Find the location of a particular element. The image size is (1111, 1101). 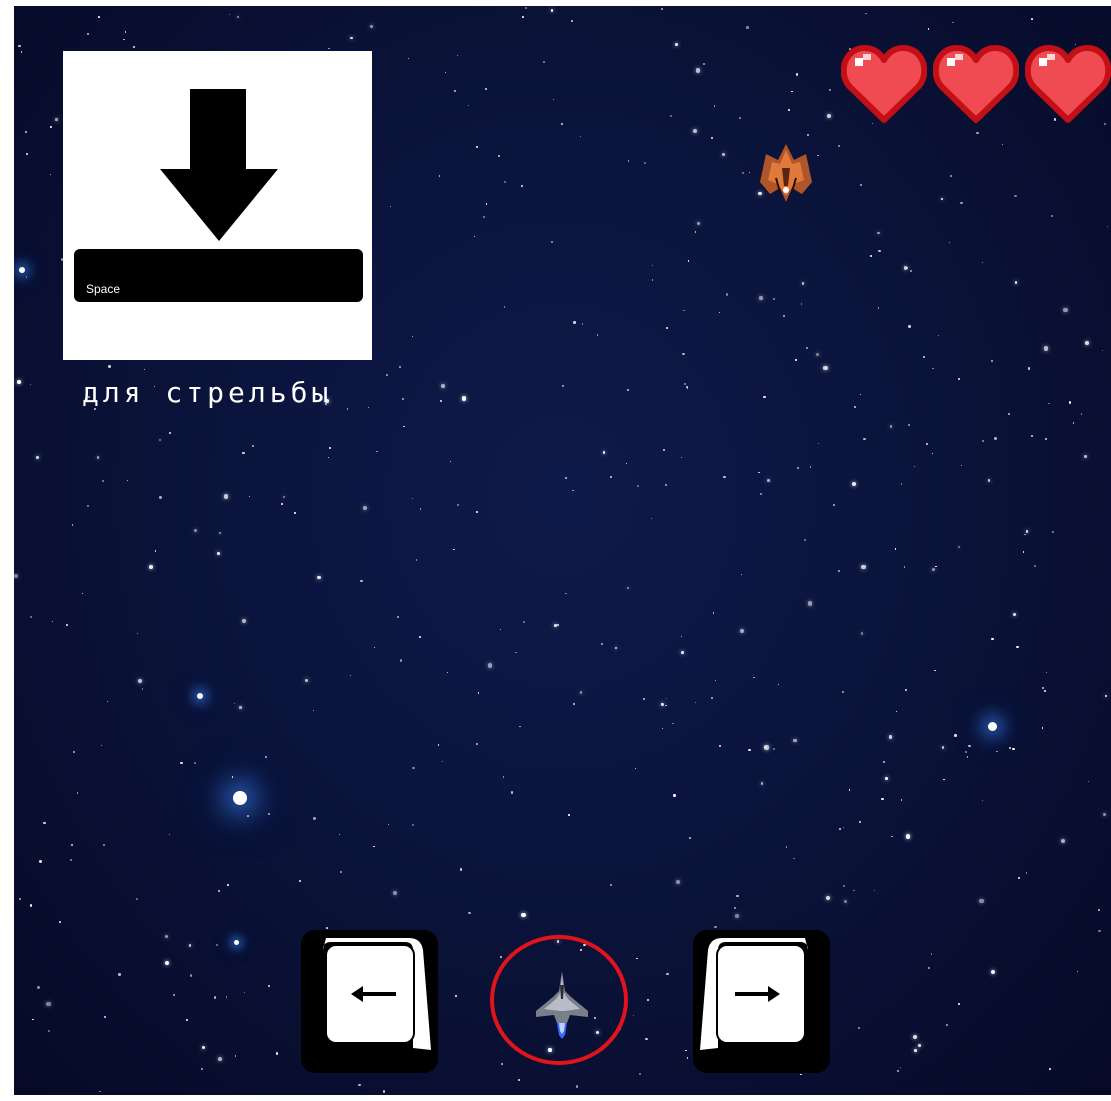

right-arrow-key-icon is located at coordinates (761, 1001).